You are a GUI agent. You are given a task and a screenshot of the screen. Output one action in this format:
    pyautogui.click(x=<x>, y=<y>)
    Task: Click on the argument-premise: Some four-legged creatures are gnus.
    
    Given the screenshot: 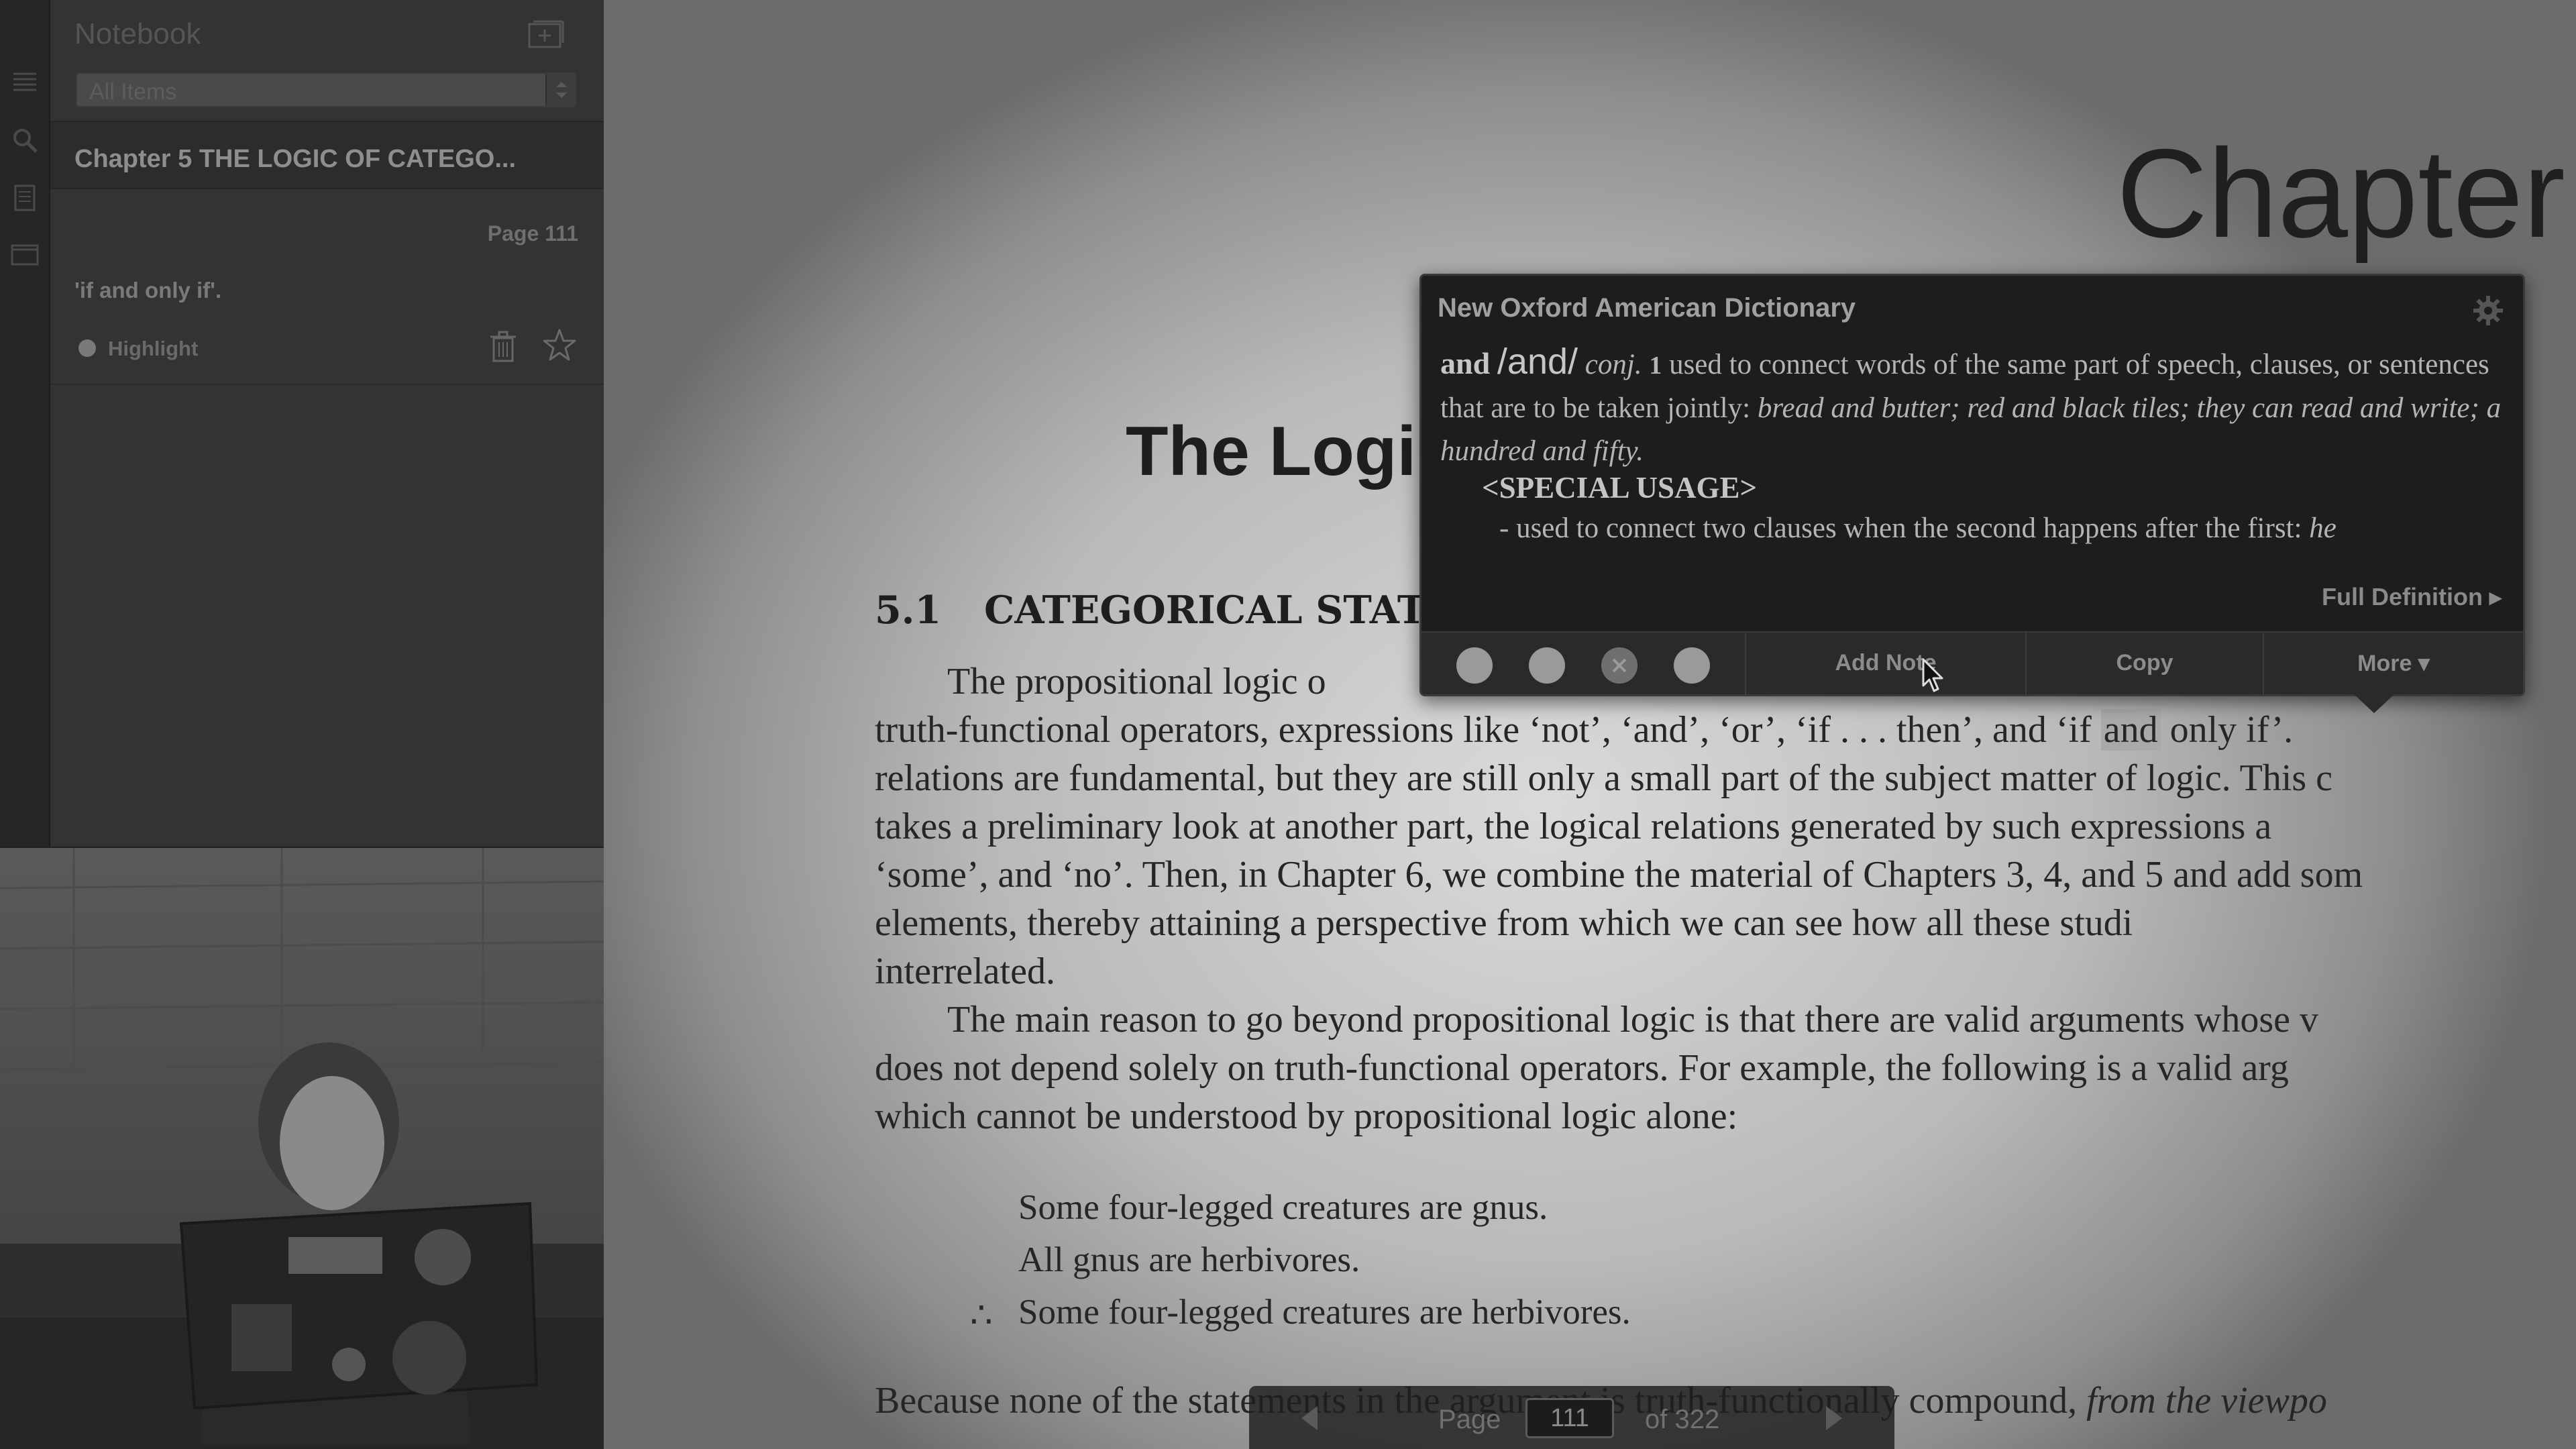 What is the action you would take?
    pyautogui.click(x=1283, y=1207)
    